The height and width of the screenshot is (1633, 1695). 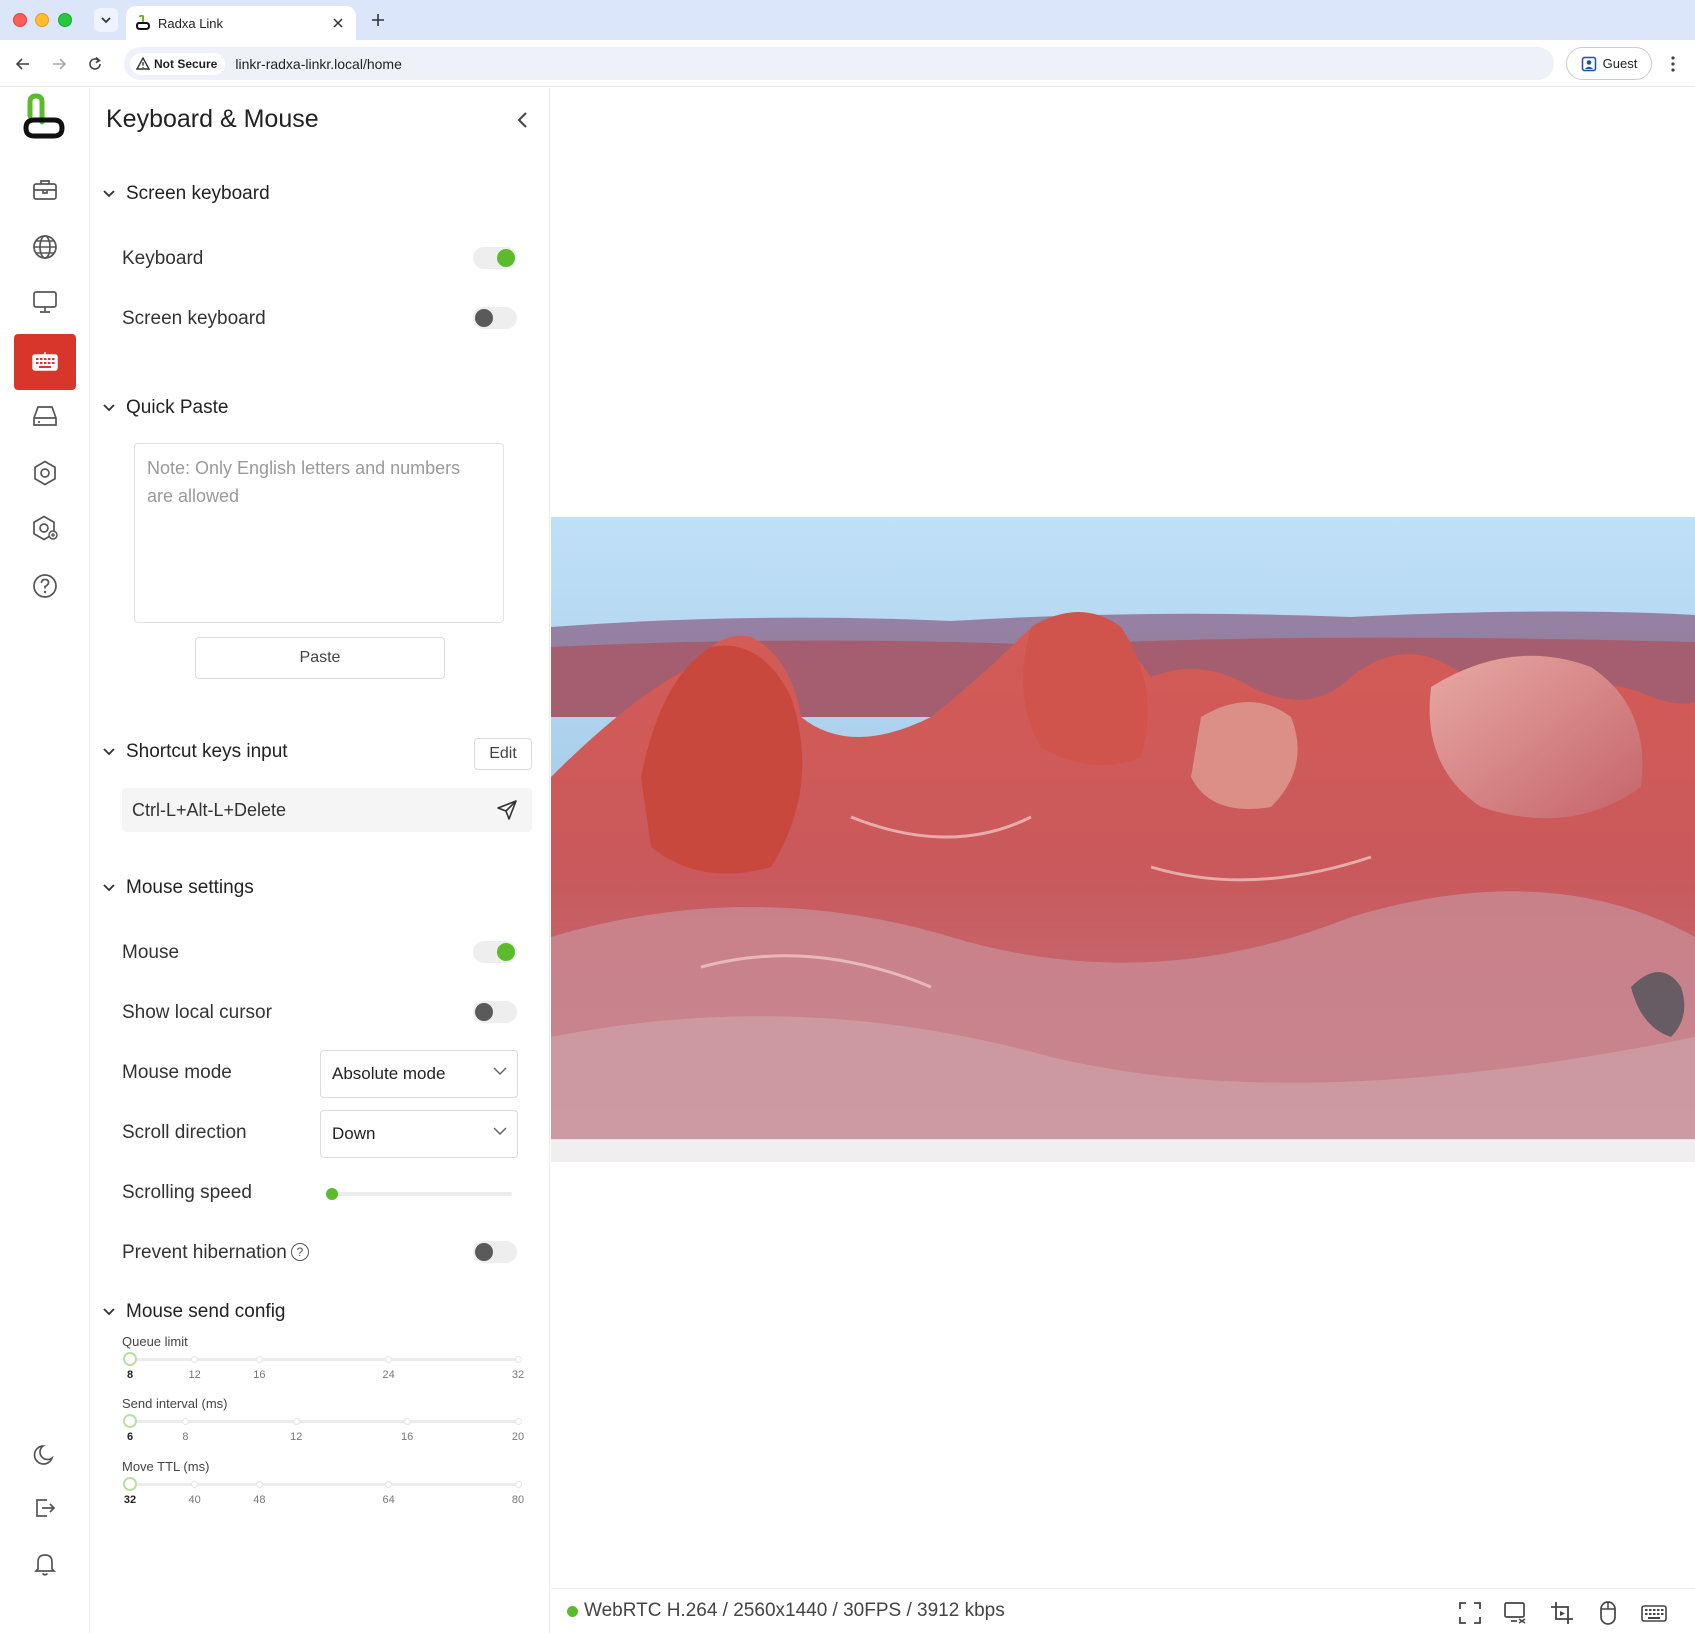 What do you see at coordinates (163, 258) in the screenshot?
I see `keyboard-label: Keyboard` at bounding box center [163, 258].